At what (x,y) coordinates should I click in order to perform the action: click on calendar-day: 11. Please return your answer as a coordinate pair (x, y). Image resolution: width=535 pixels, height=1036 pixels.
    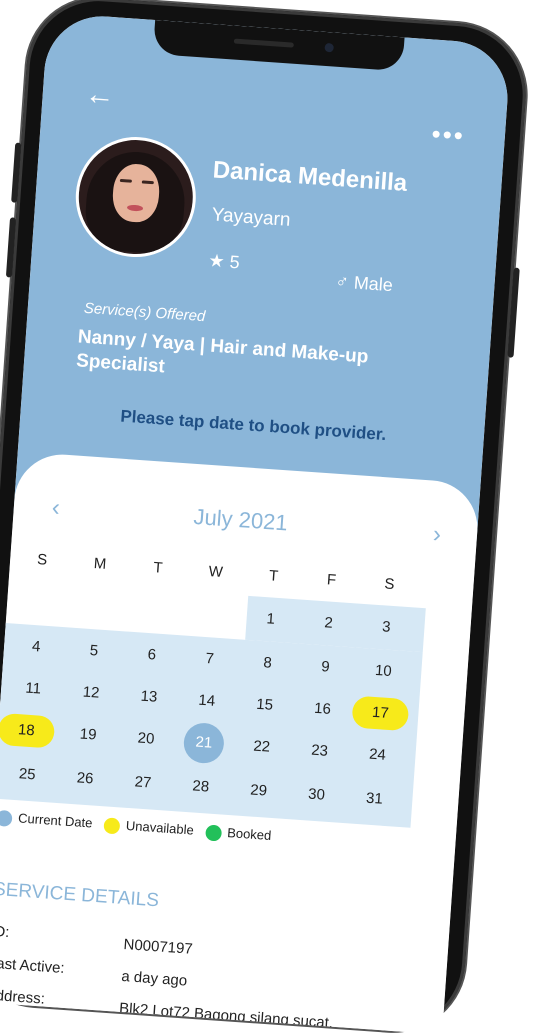
    Looking at the image, I should click on (33, 689).